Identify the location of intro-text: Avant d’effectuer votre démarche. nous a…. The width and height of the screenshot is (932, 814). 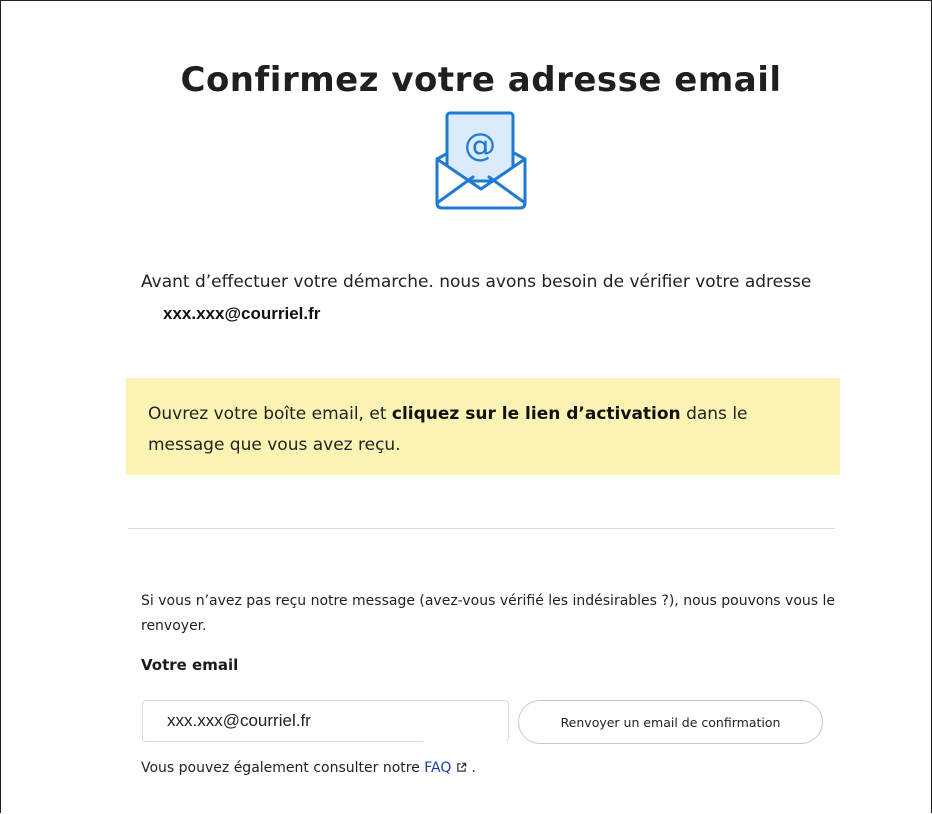
(491, 298).